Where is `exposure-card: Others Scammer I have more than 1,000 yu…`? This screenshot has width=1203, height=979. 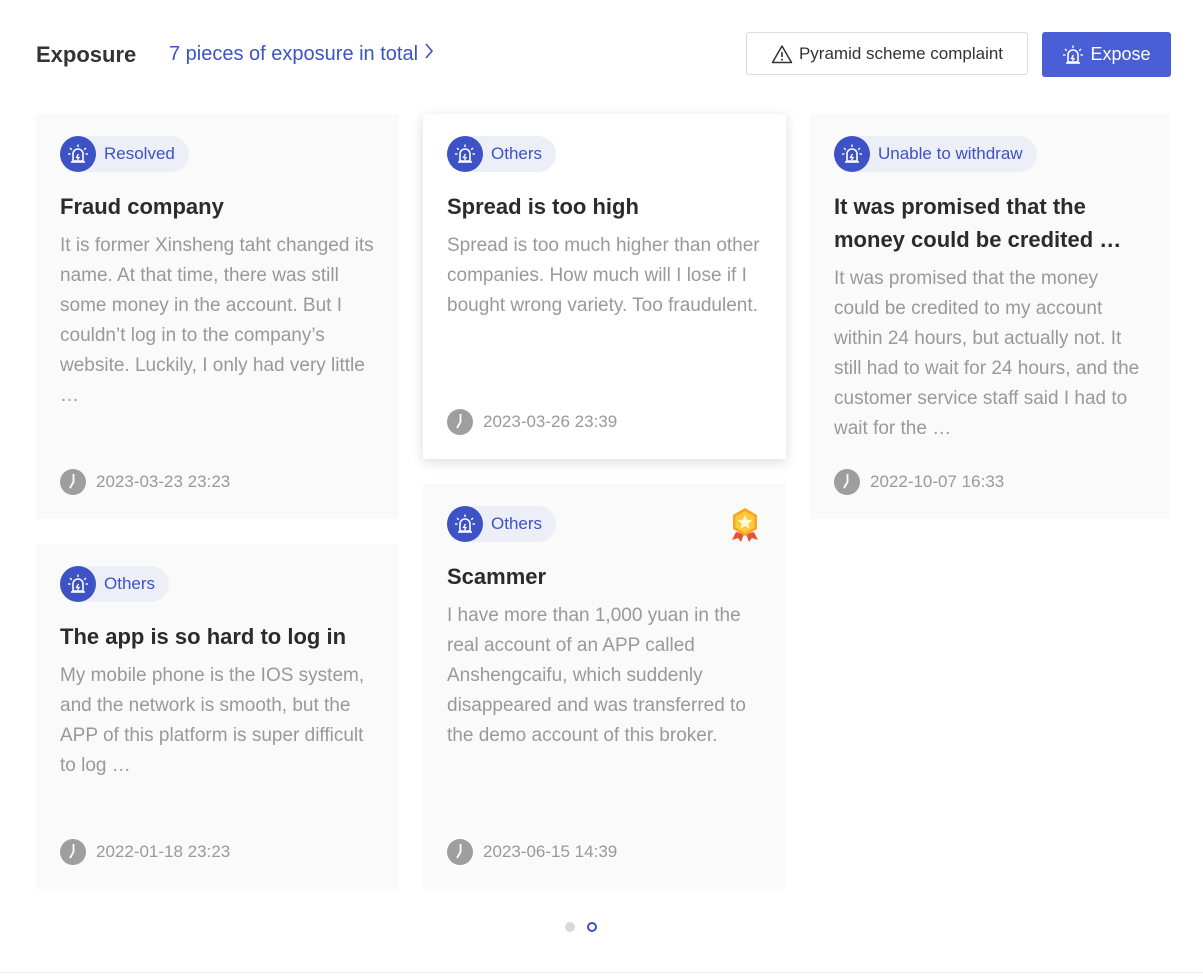
exposure-card: Others Scammer I have more than 1,000 yu… is located at coordinates (604, 686).